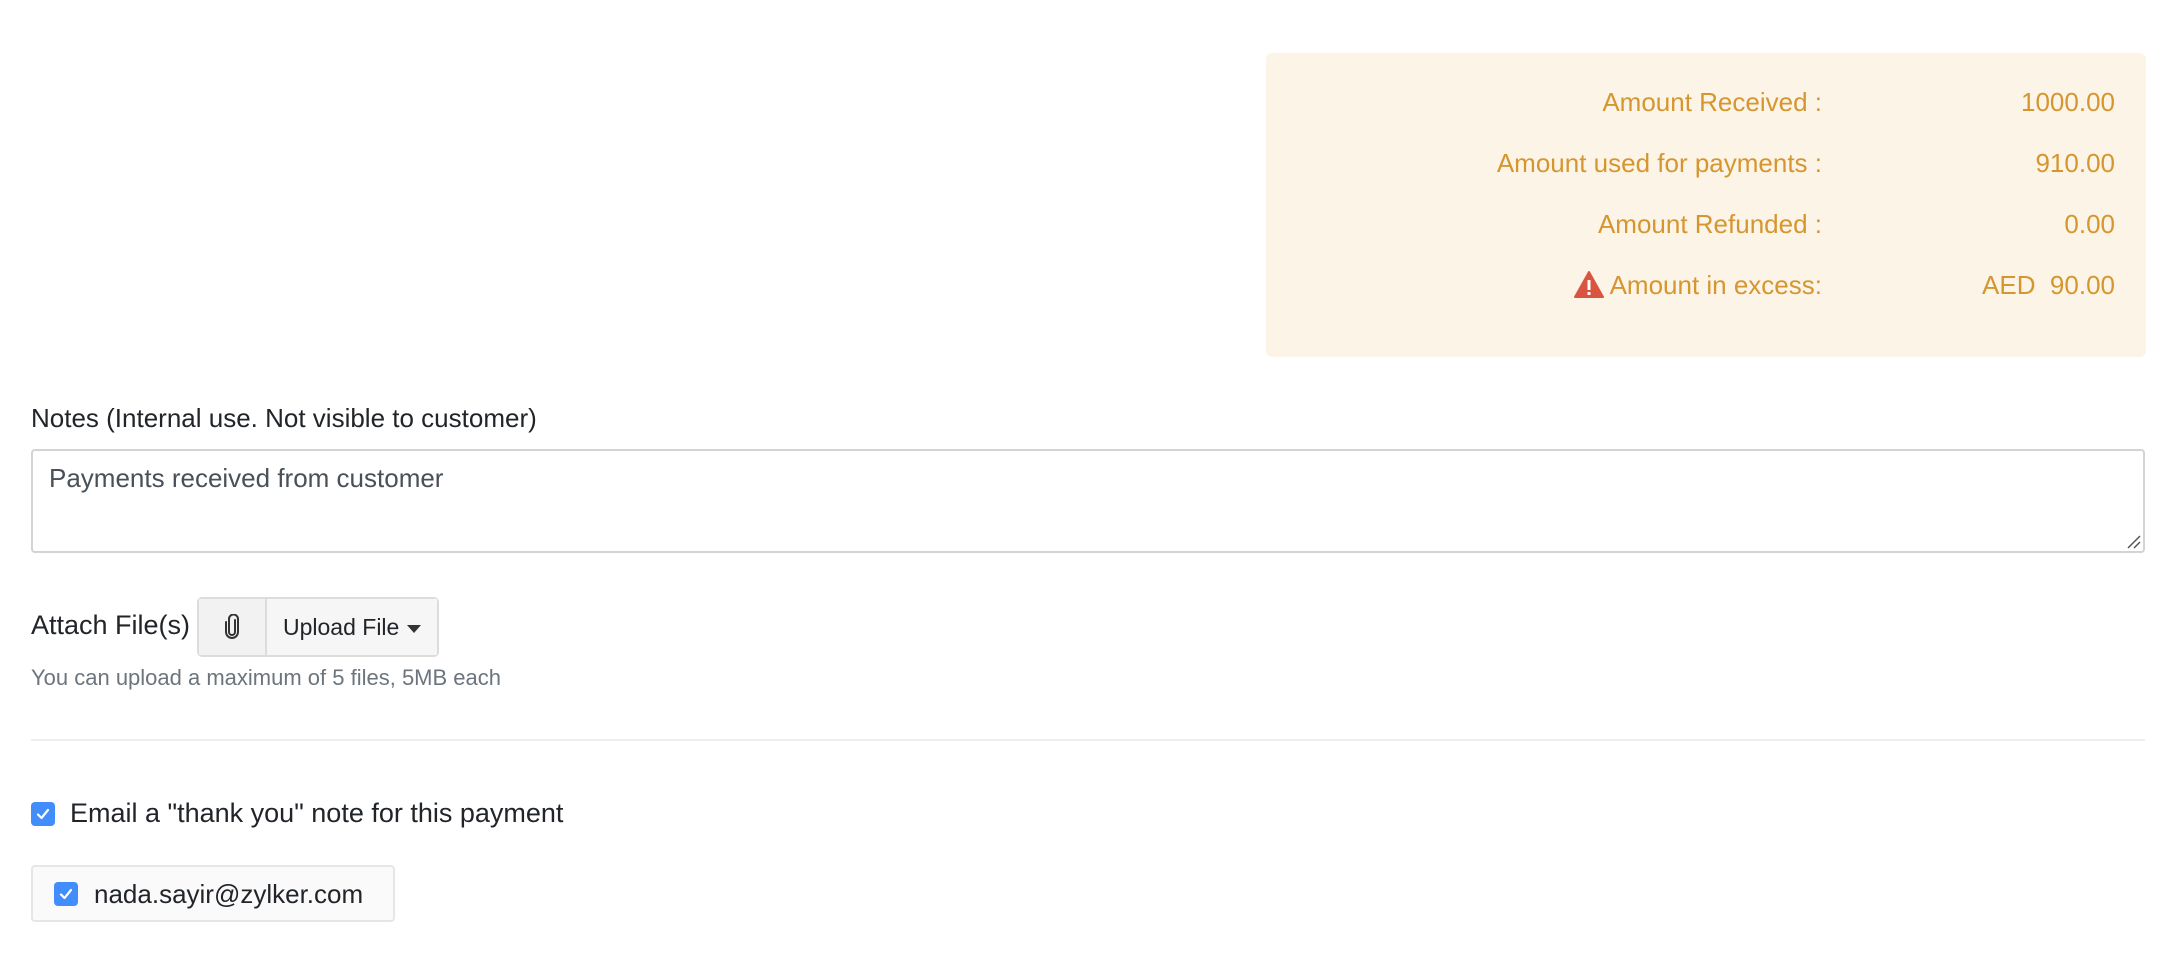  I want to click on amount-excess-value: AED 90.00, so click(2048, 285).